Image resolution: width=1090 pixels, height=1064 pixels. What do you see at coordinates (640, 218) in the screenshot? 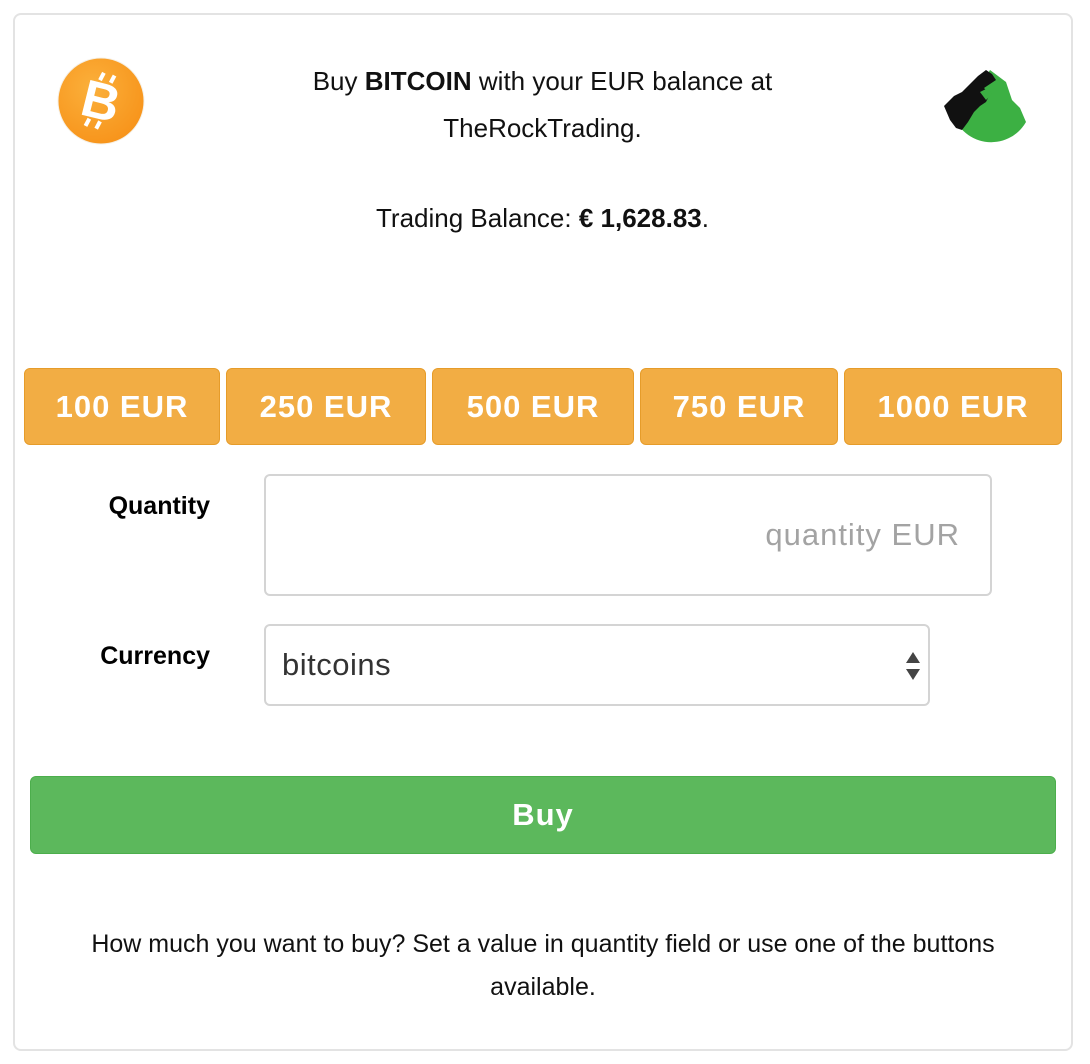
I see `balance-amount: € 1,628.83` at bounding box center [640, 218].